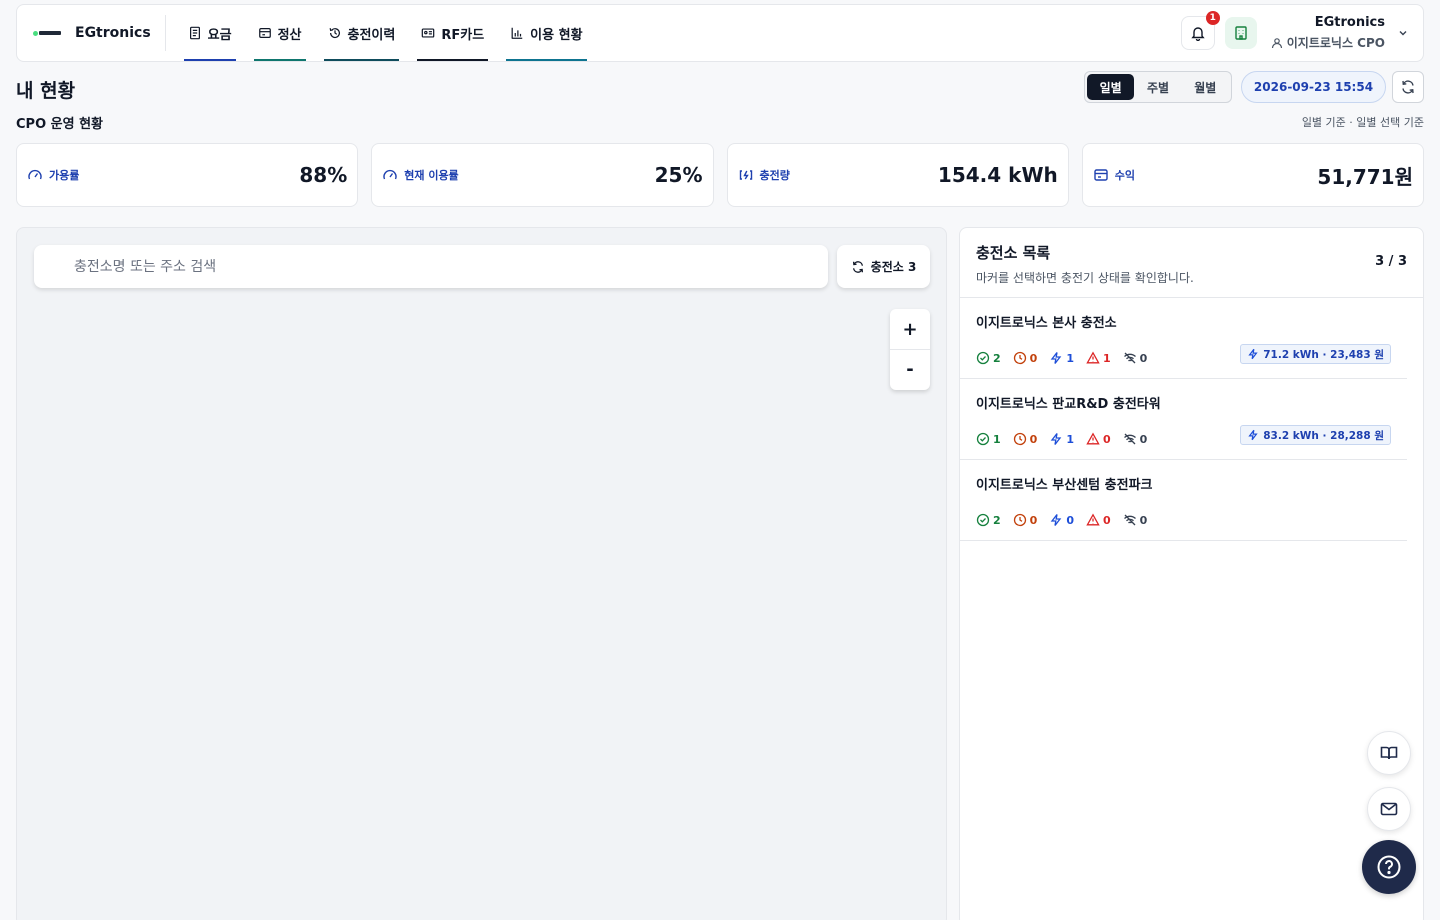  I want to click on charging-count: 0, so click(1061, 520).